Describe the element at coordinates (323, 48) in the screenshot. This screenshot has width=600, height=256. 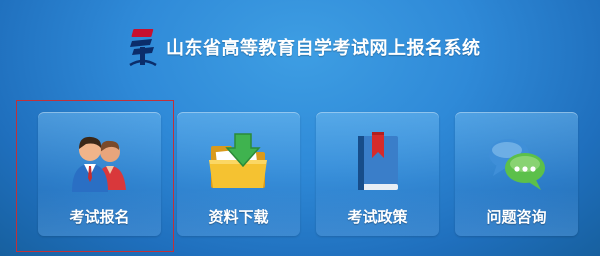
I see `page-title: 山东省高等教育自学考试网上报名系统` at that location.